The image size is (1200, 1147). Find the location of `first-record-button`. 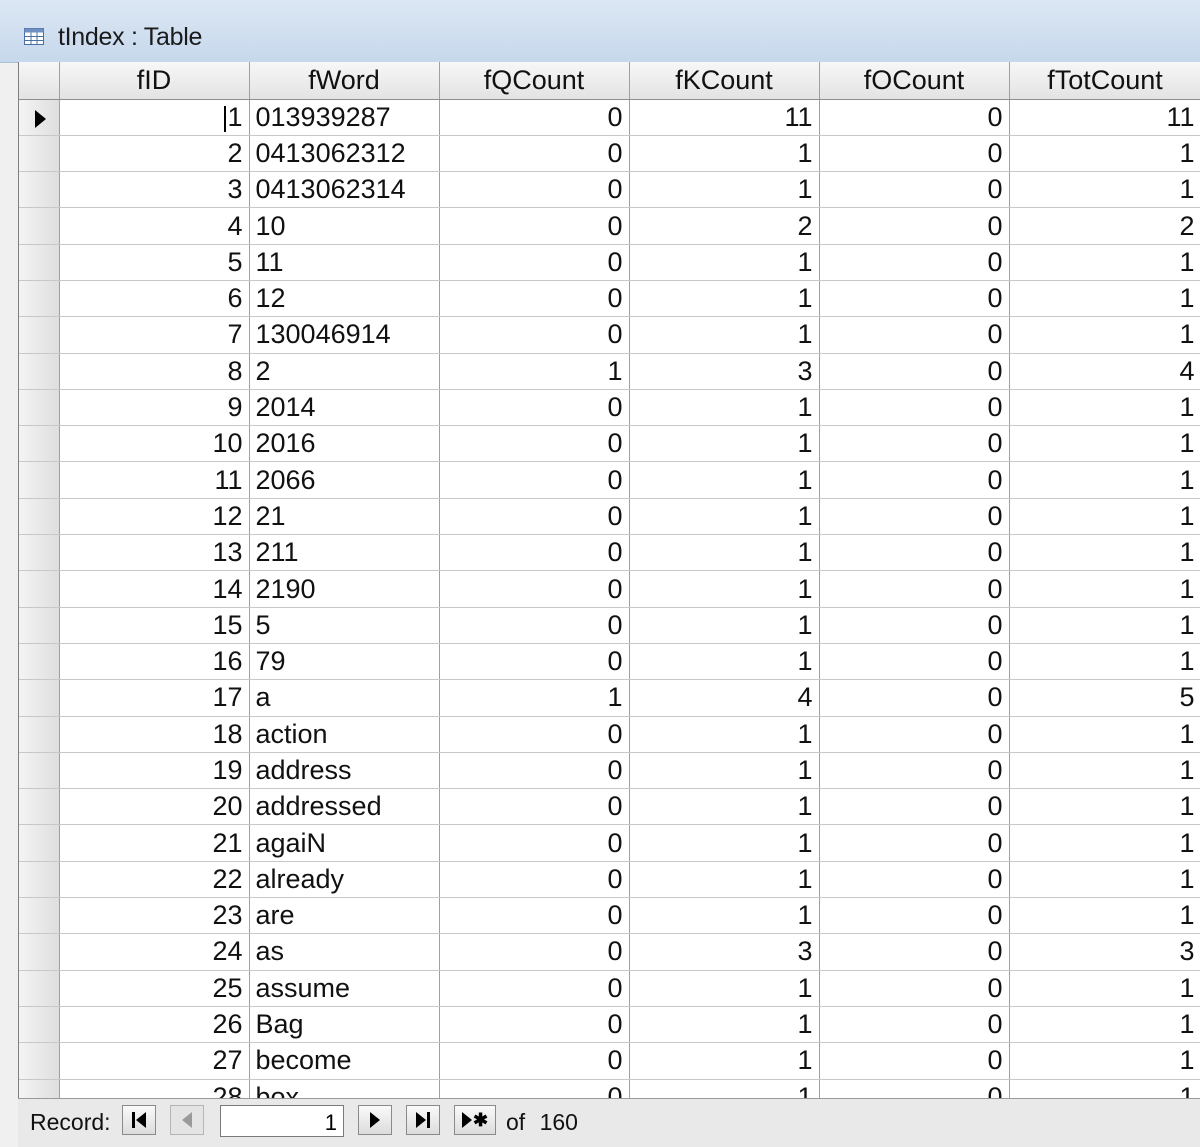

first-record-button is located at coordinates (139, 1120).